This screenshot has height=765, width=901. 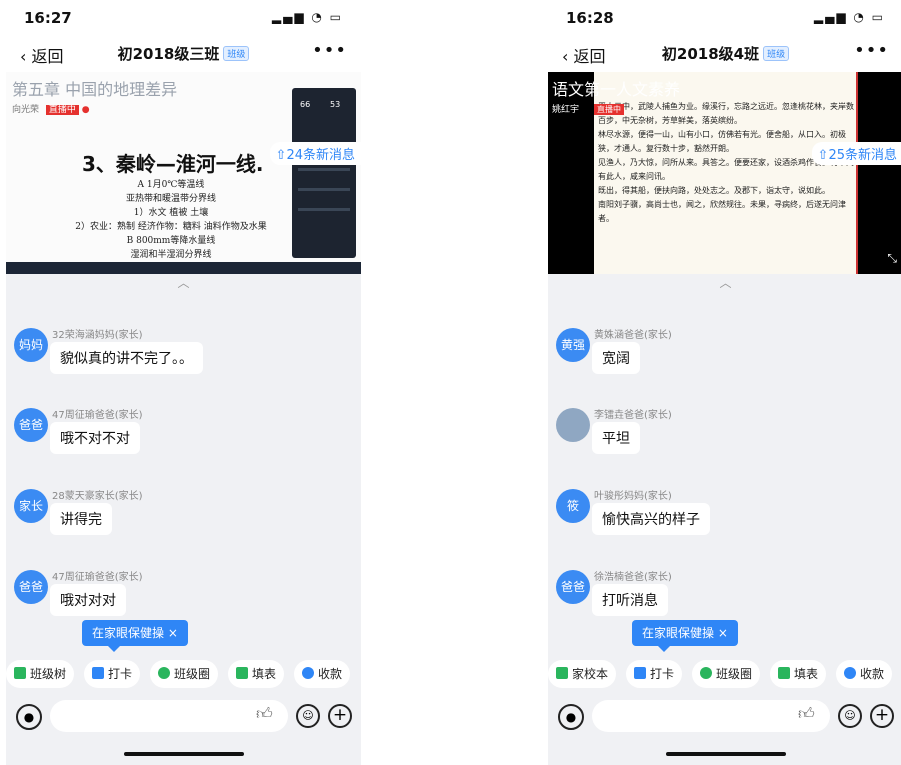 I want to click on avatar: 黄强, so click(x=573, y=345).